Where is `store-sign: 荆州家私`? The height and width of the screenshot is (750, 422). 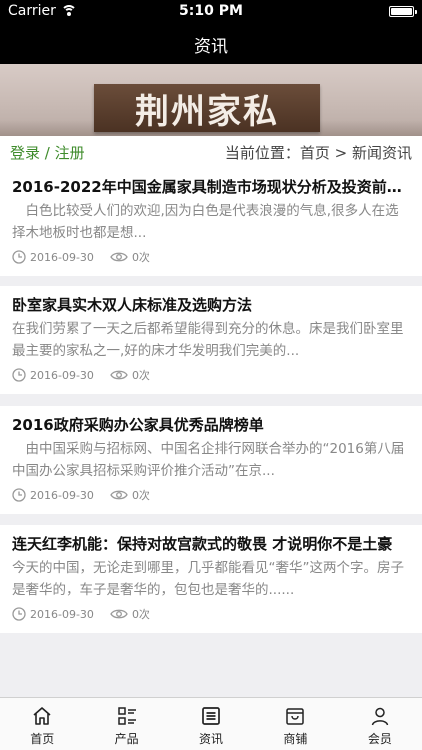 store-sign: 荆州家私 is located at coordinates (207, 108).